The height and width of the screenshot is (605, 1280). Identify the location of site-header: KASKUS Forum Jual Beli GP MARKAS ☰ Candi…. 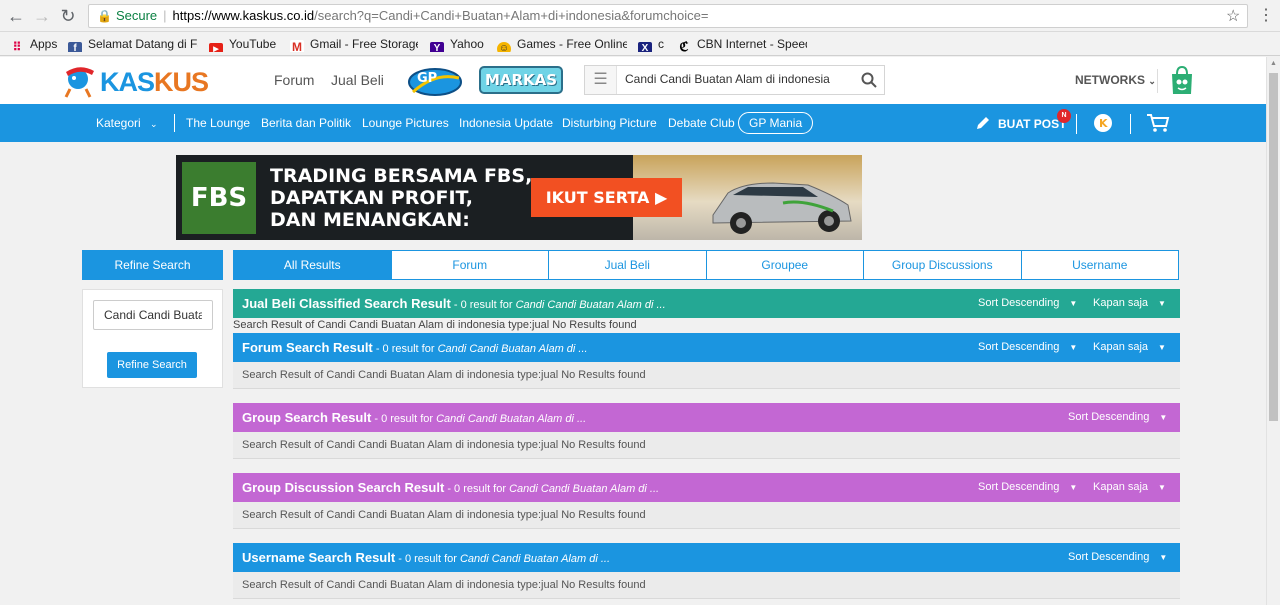
(633, 80).